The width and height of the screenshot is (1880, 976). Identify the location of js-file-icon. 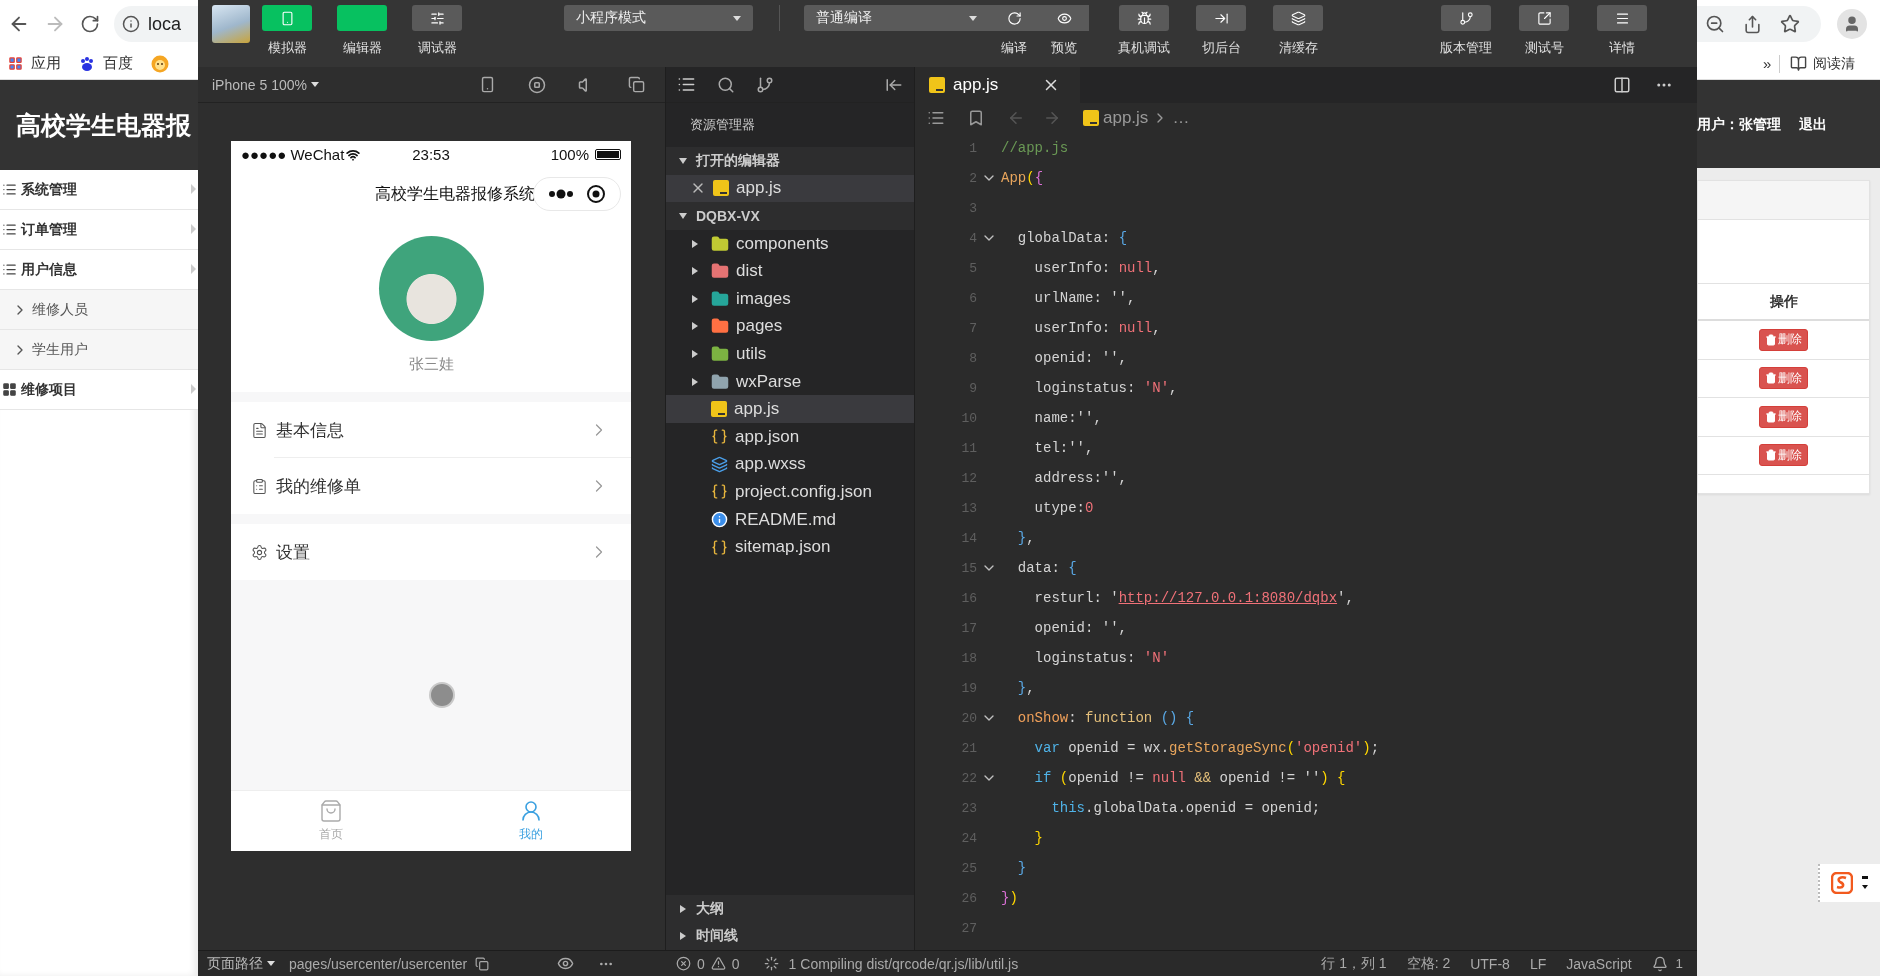
(719, 409).